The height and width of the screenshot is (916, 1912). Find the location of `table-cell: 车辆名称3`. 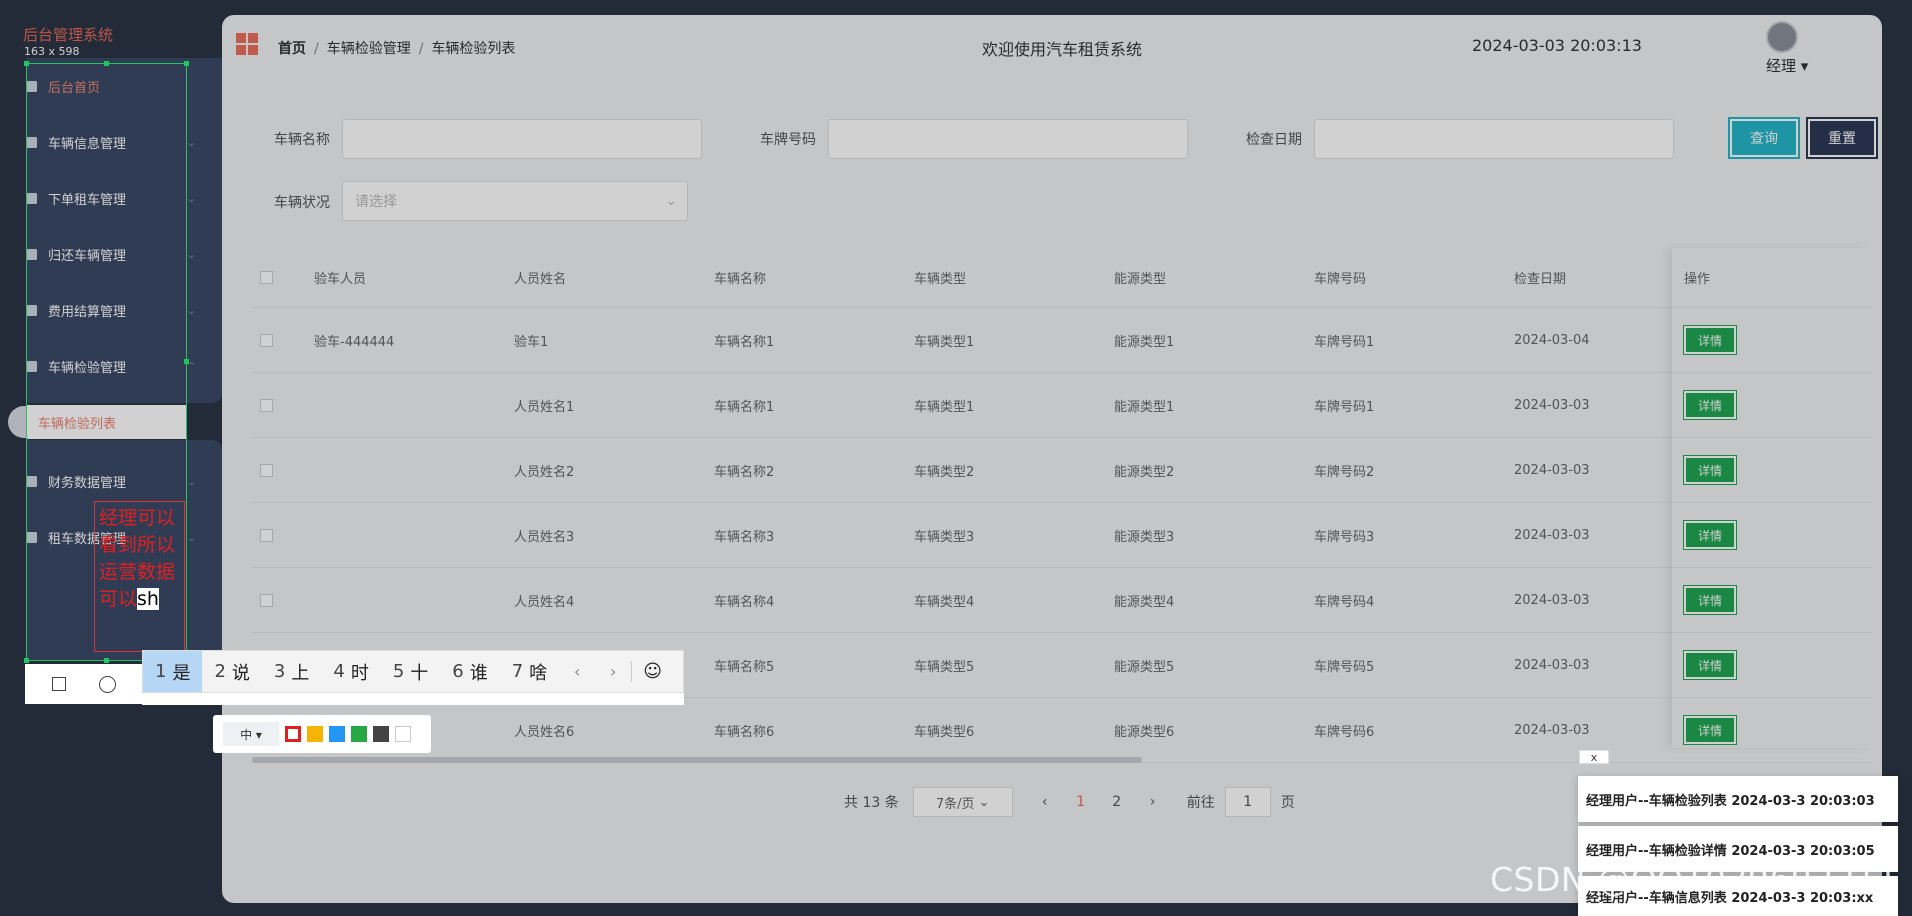

table-cell: 车辆名称3 is located at coordinates (744, 537).